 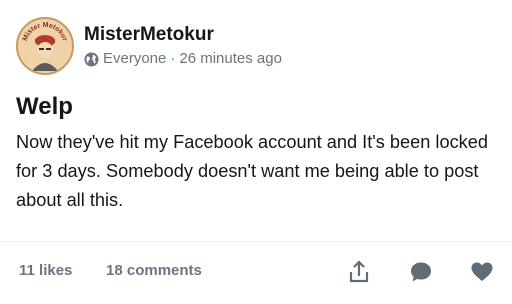 What do you see at coordinates (482, 272) in the screenshot?
I see `heart-icon` at bounding box center [482, 272].